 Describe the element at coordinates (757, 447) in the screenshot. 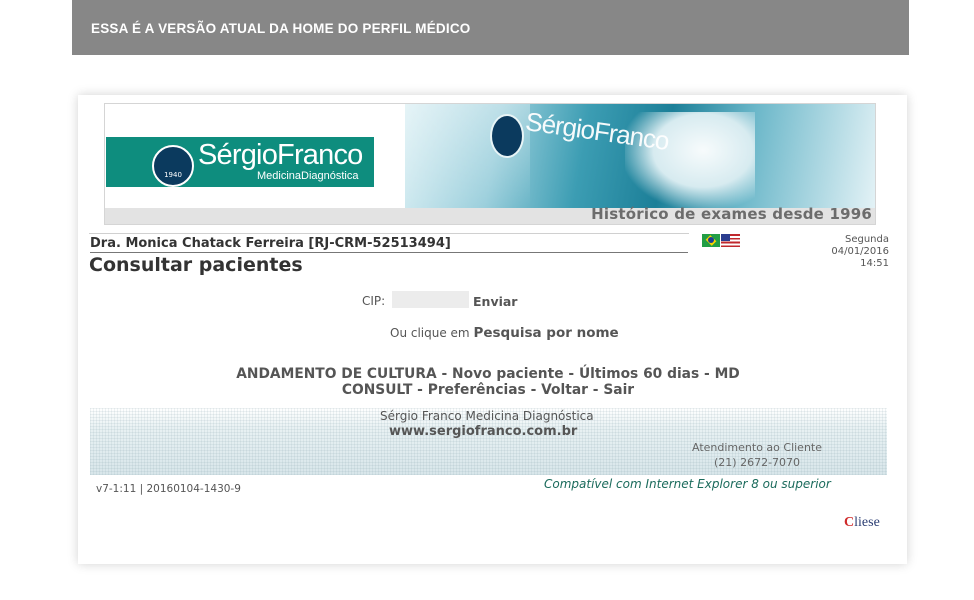

I see `footer-service-label: Atendimento ao Cliente` at that location.